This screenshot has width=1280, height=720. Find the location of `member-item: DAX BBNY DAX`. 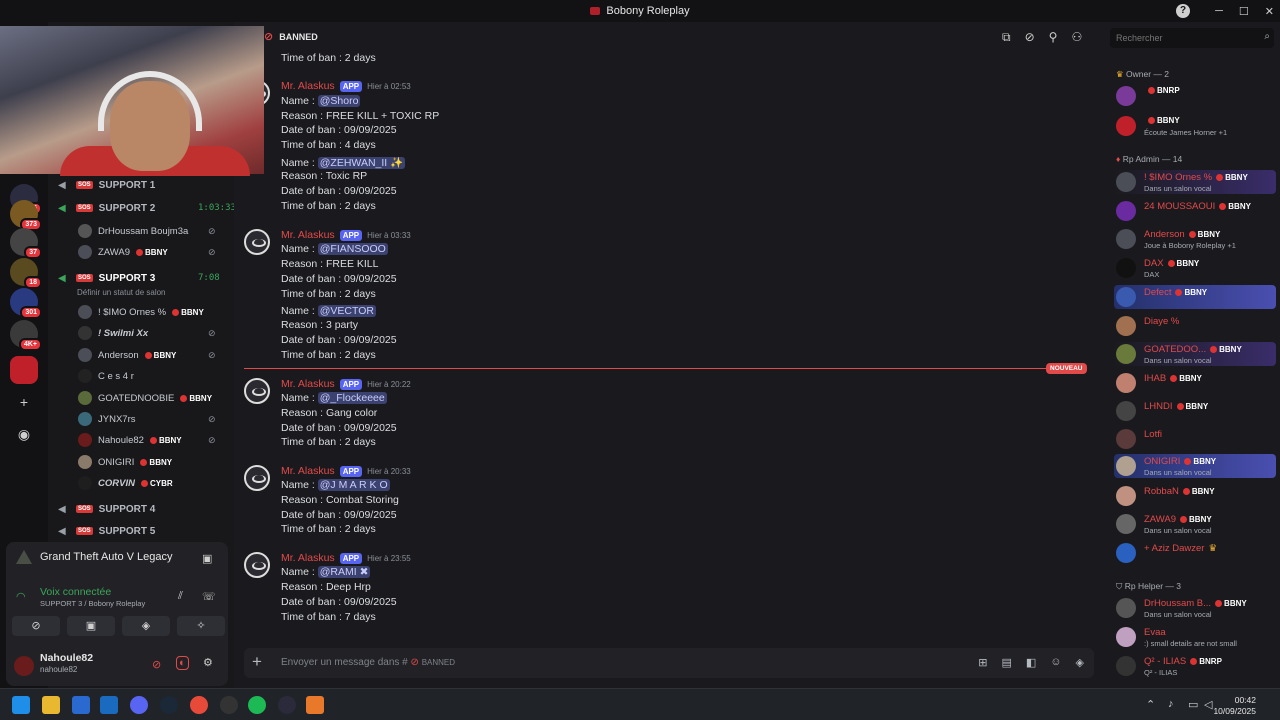

member-item: DAX BBNY DAX is located at coordinates (1195, 268).